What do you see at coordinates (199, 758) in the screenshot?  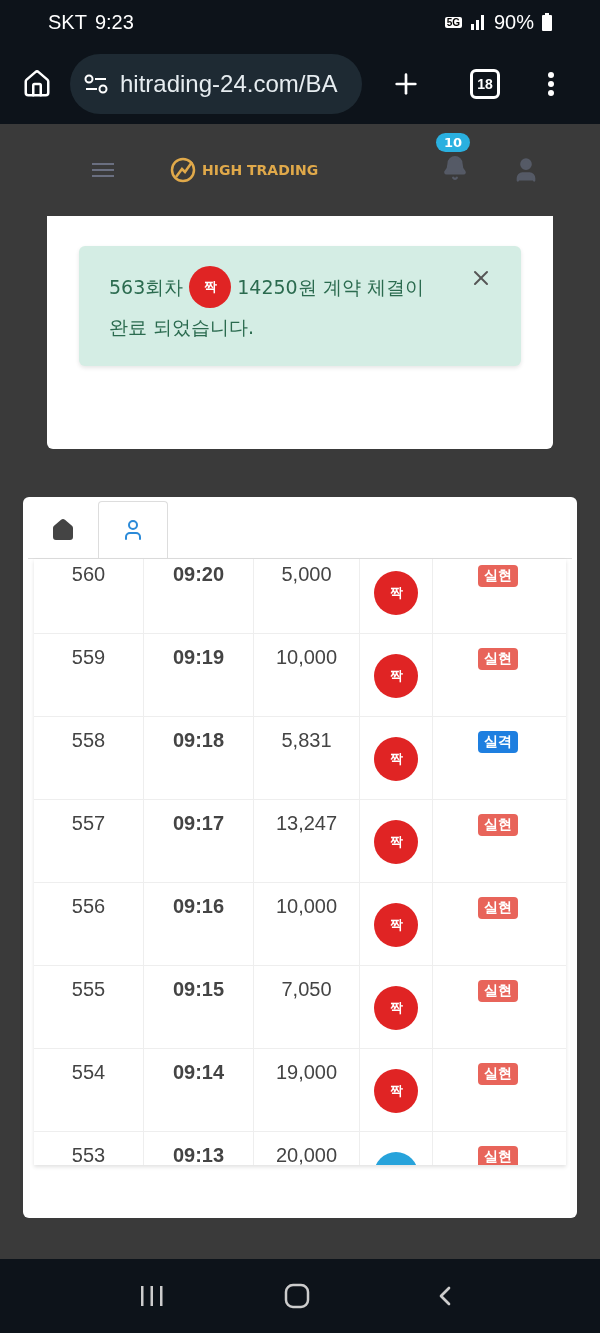 I see `time-cell: 09:18` at bounding box center [199, 758].